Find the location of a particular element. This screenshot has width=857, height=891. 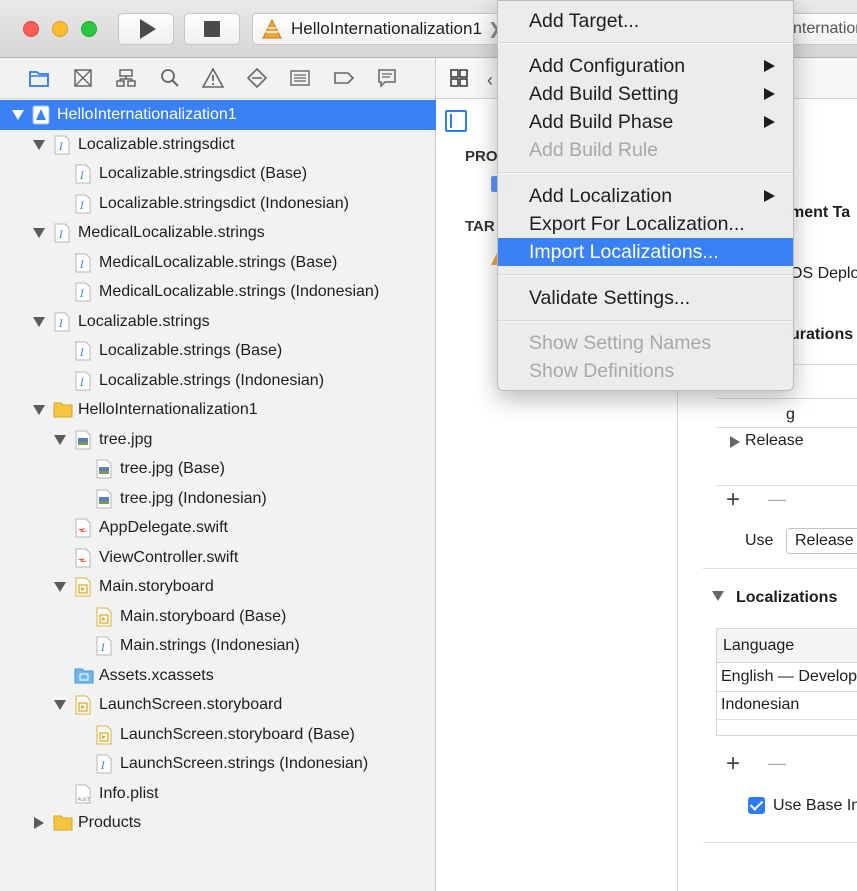

menu-item-label: Add Build Setting is located at coordinates (604, 93).